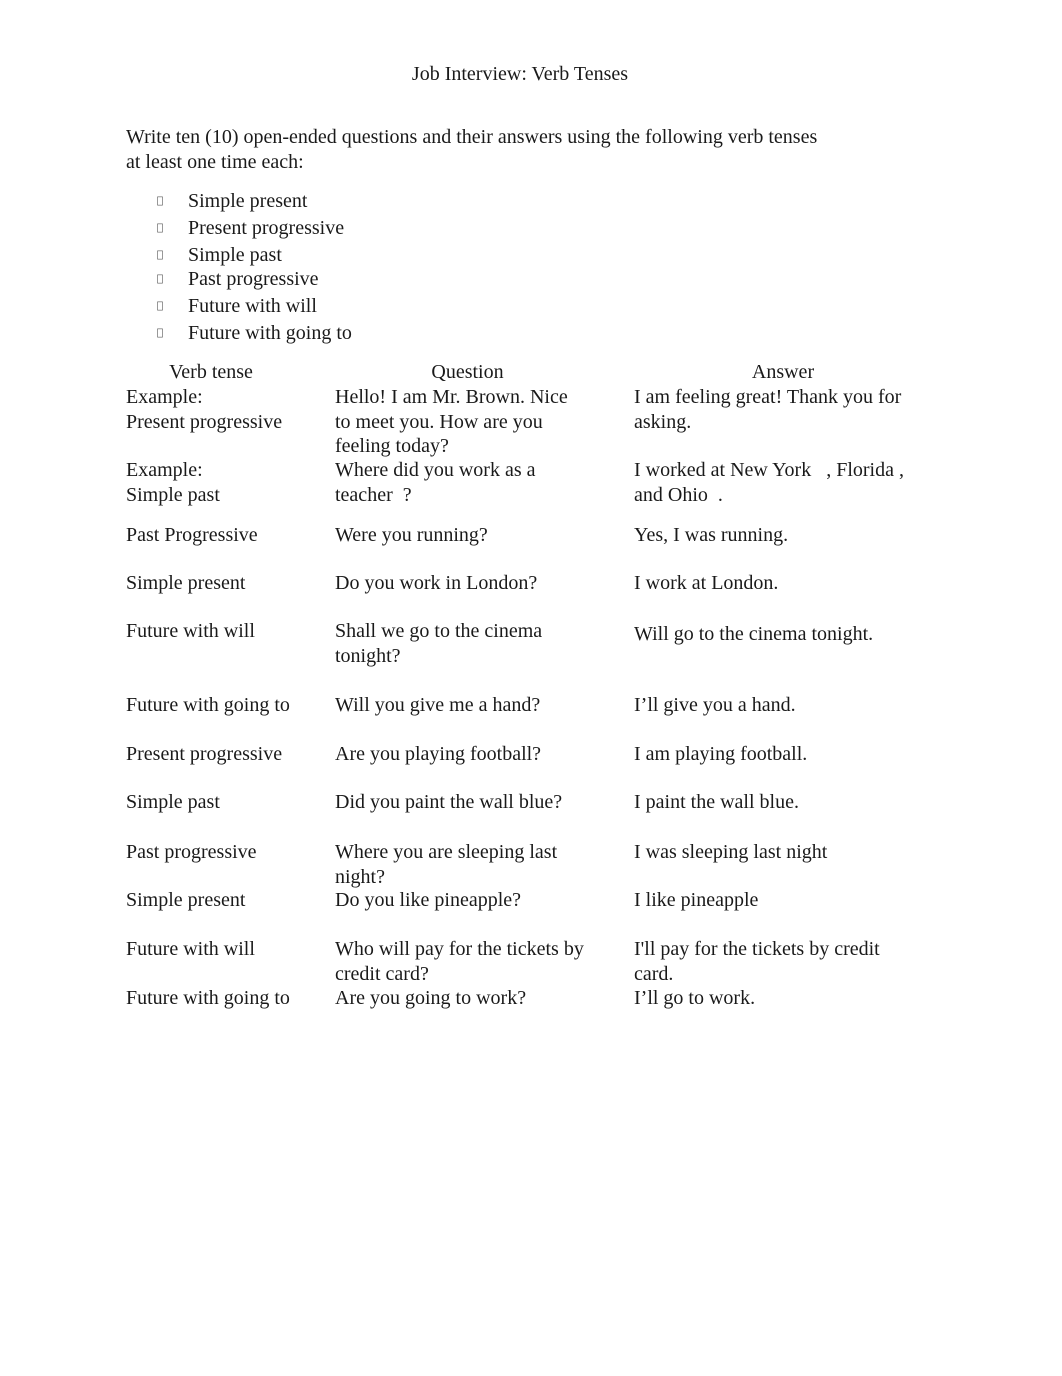 This screenshot has height=1376, width=1062. Describe the element at coordinates (252, 306) in the screenshot. I see `list-item: Future with will` at that location.